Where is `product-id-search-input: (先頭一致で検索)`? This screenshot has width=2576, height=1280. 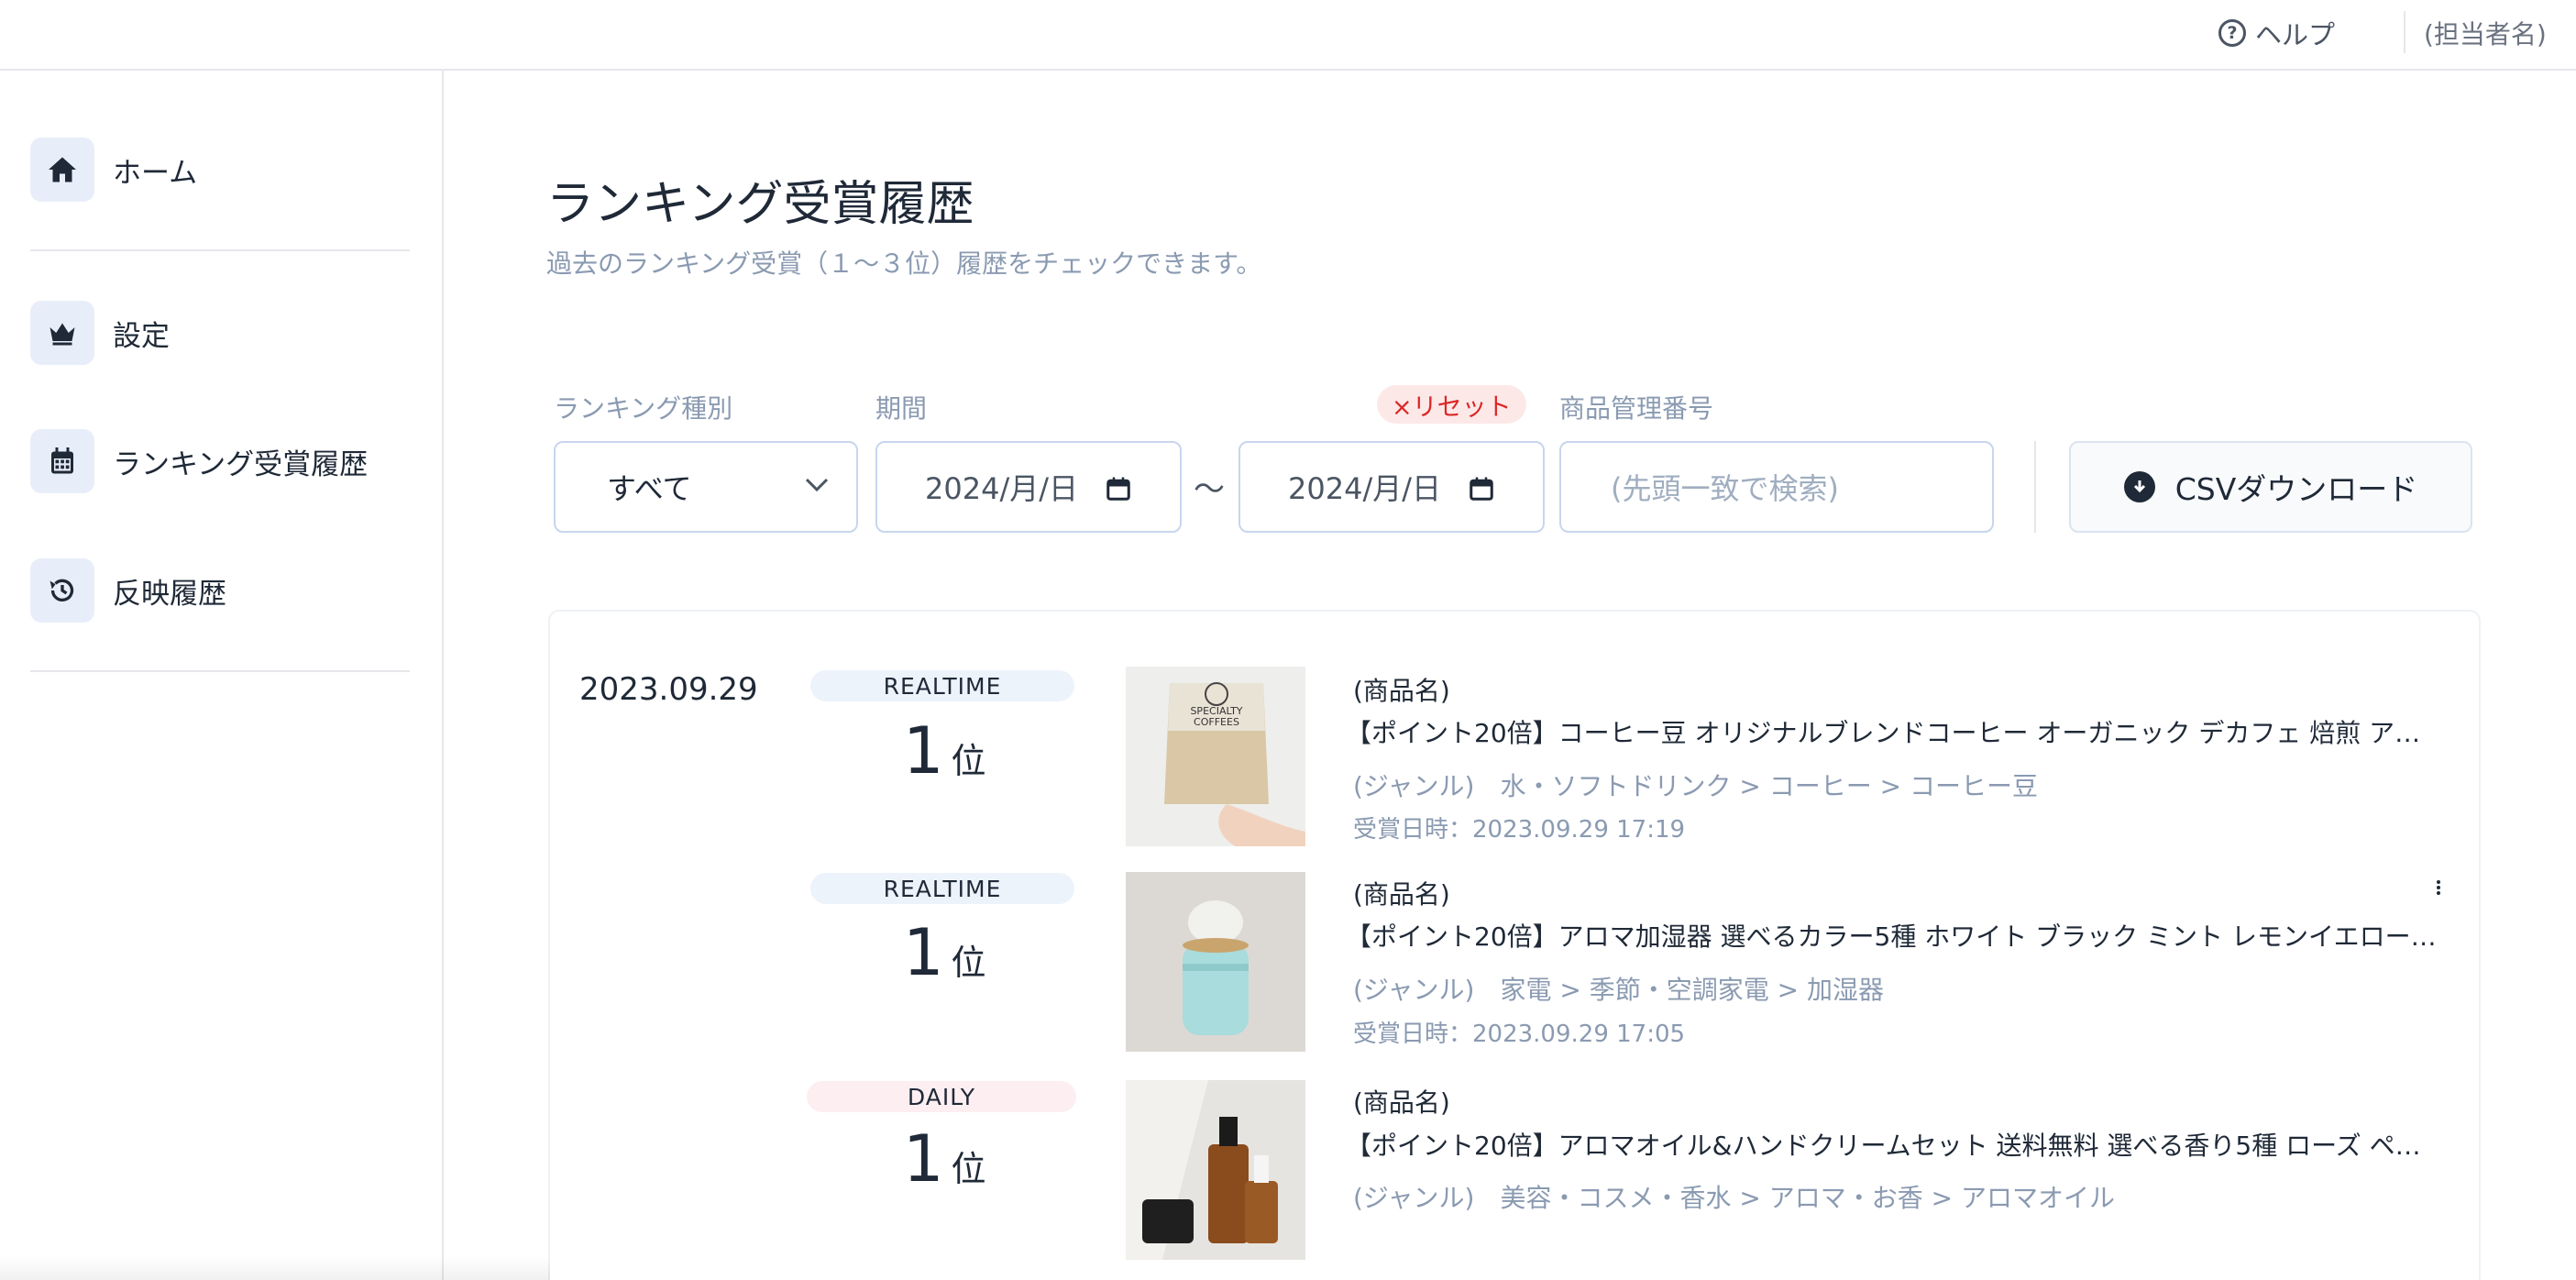
product-id-search-input: (先頭一致で検索) is located at coordinates (1777, 487).